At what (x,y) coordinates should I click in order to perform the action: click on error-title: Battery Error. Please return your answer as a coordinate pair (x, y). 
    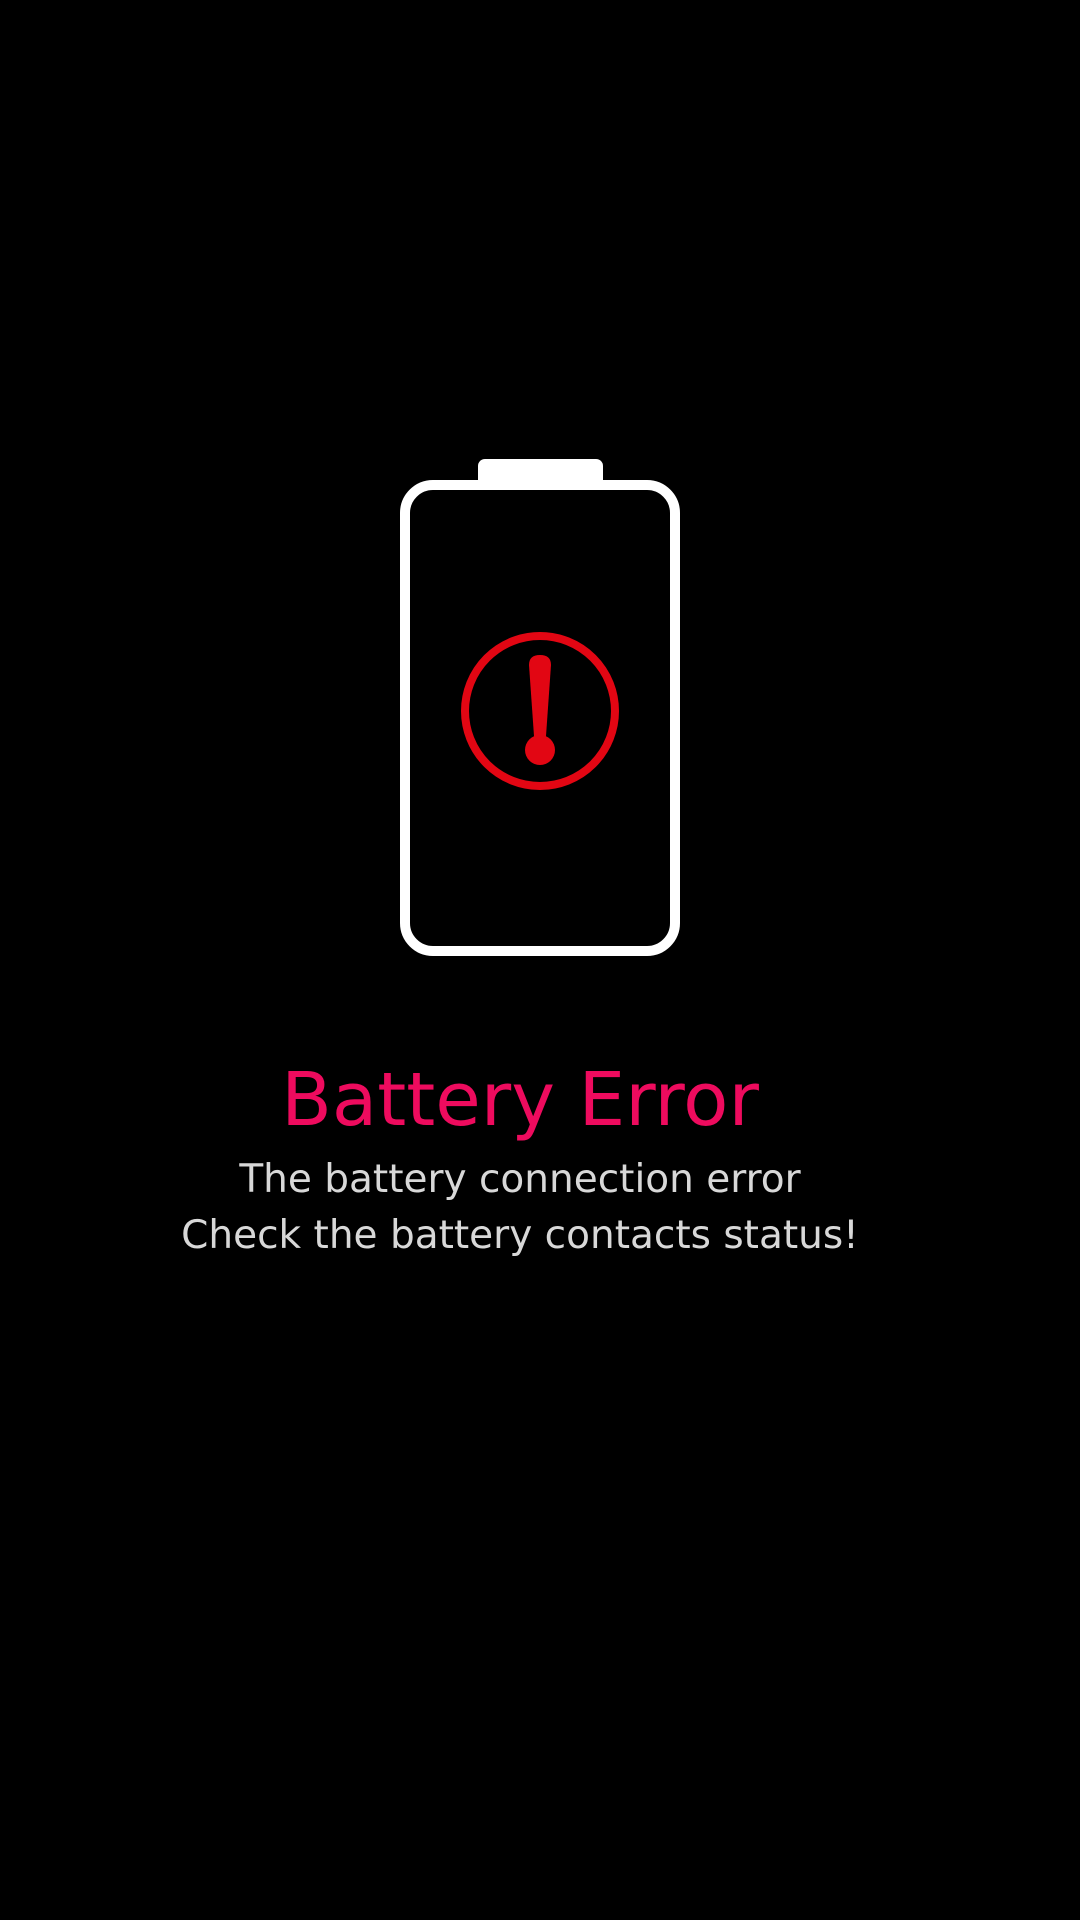
    Looking at the image, I should click on (520, 1100).